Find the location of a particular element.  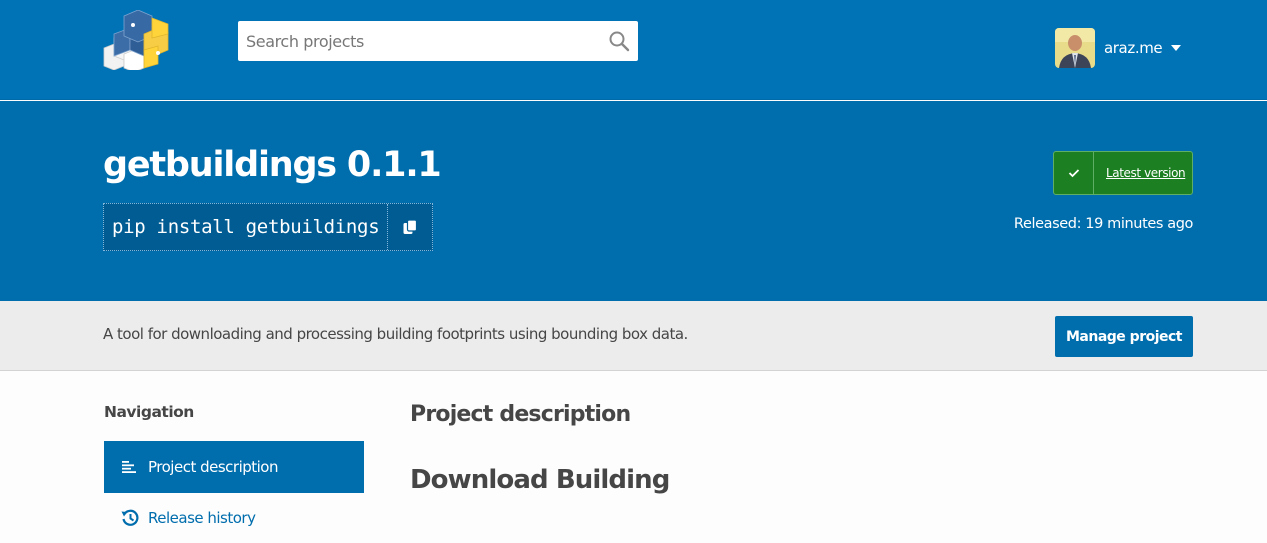

readme-heading: Download Building is located at coordinates (540, 480).